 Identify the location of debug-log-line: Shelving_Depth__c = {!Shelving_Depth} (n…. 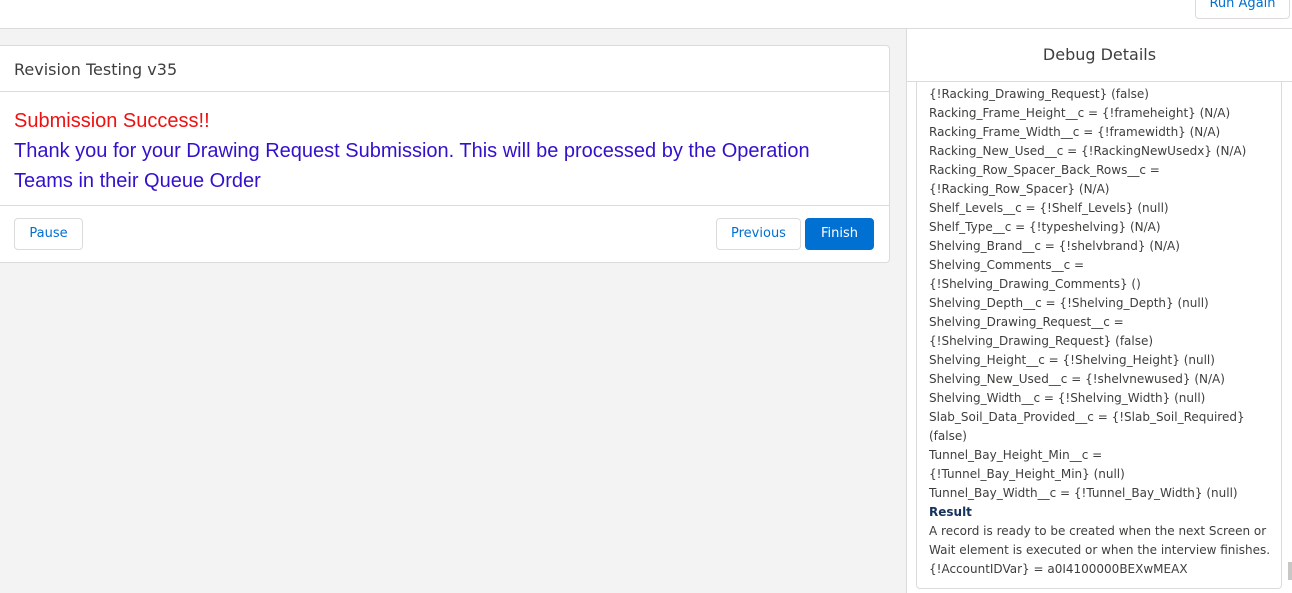
(1069, 303).